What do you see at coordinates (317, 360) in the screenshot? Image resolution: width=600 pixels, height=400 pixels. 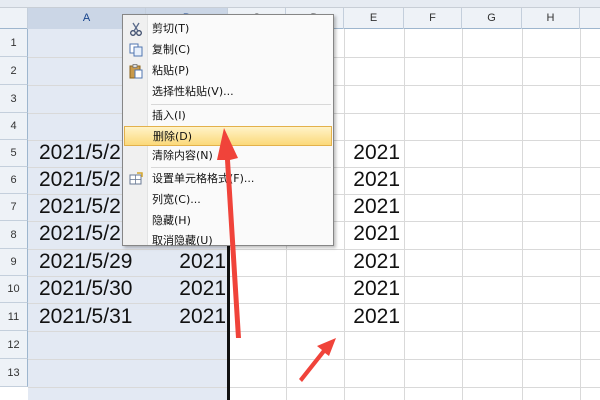 I see `arrow-diagonal-icon` at bounding box center [317, 360].